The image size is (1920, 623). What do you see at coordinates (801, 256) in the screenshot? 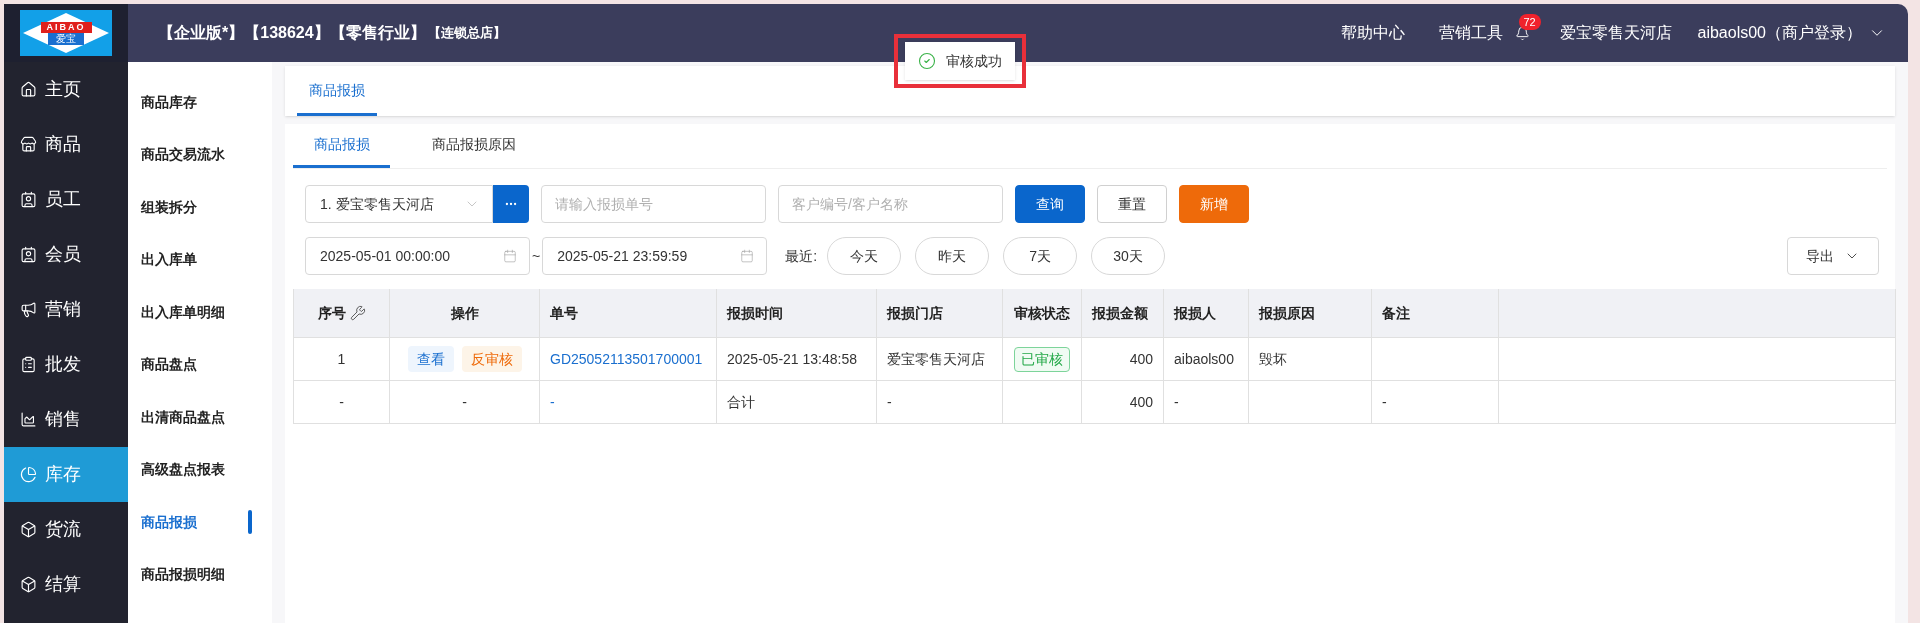
I see `recent-label: 最近:` at bounding box center [801, 256].